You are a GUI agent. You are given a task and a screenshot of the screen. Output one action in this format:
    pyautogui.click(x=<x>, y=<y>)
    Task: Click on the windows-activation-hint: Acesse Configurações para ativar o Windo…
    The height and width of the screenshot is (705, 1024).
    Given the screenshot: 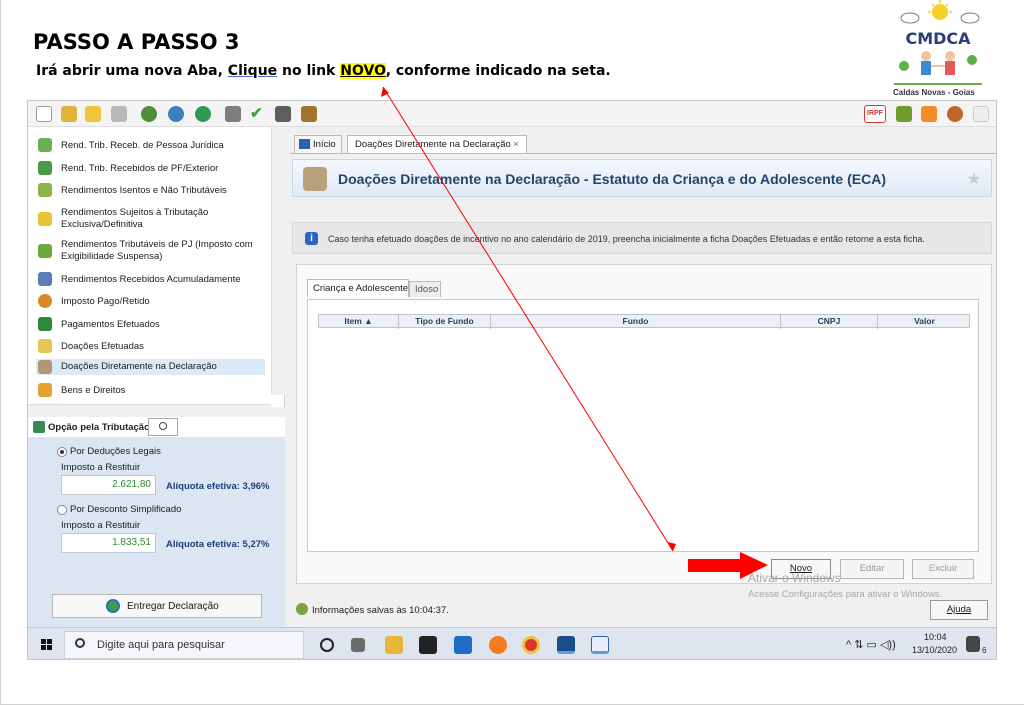 What is the action you would take?
    pyautogui.click(x=845, y=594)
    